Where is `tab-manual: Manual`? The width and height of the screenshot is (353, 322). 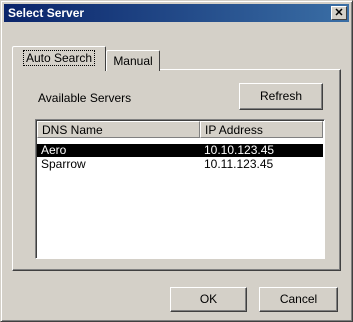 tab-manual: Manual is located at coordinates (133, 60).